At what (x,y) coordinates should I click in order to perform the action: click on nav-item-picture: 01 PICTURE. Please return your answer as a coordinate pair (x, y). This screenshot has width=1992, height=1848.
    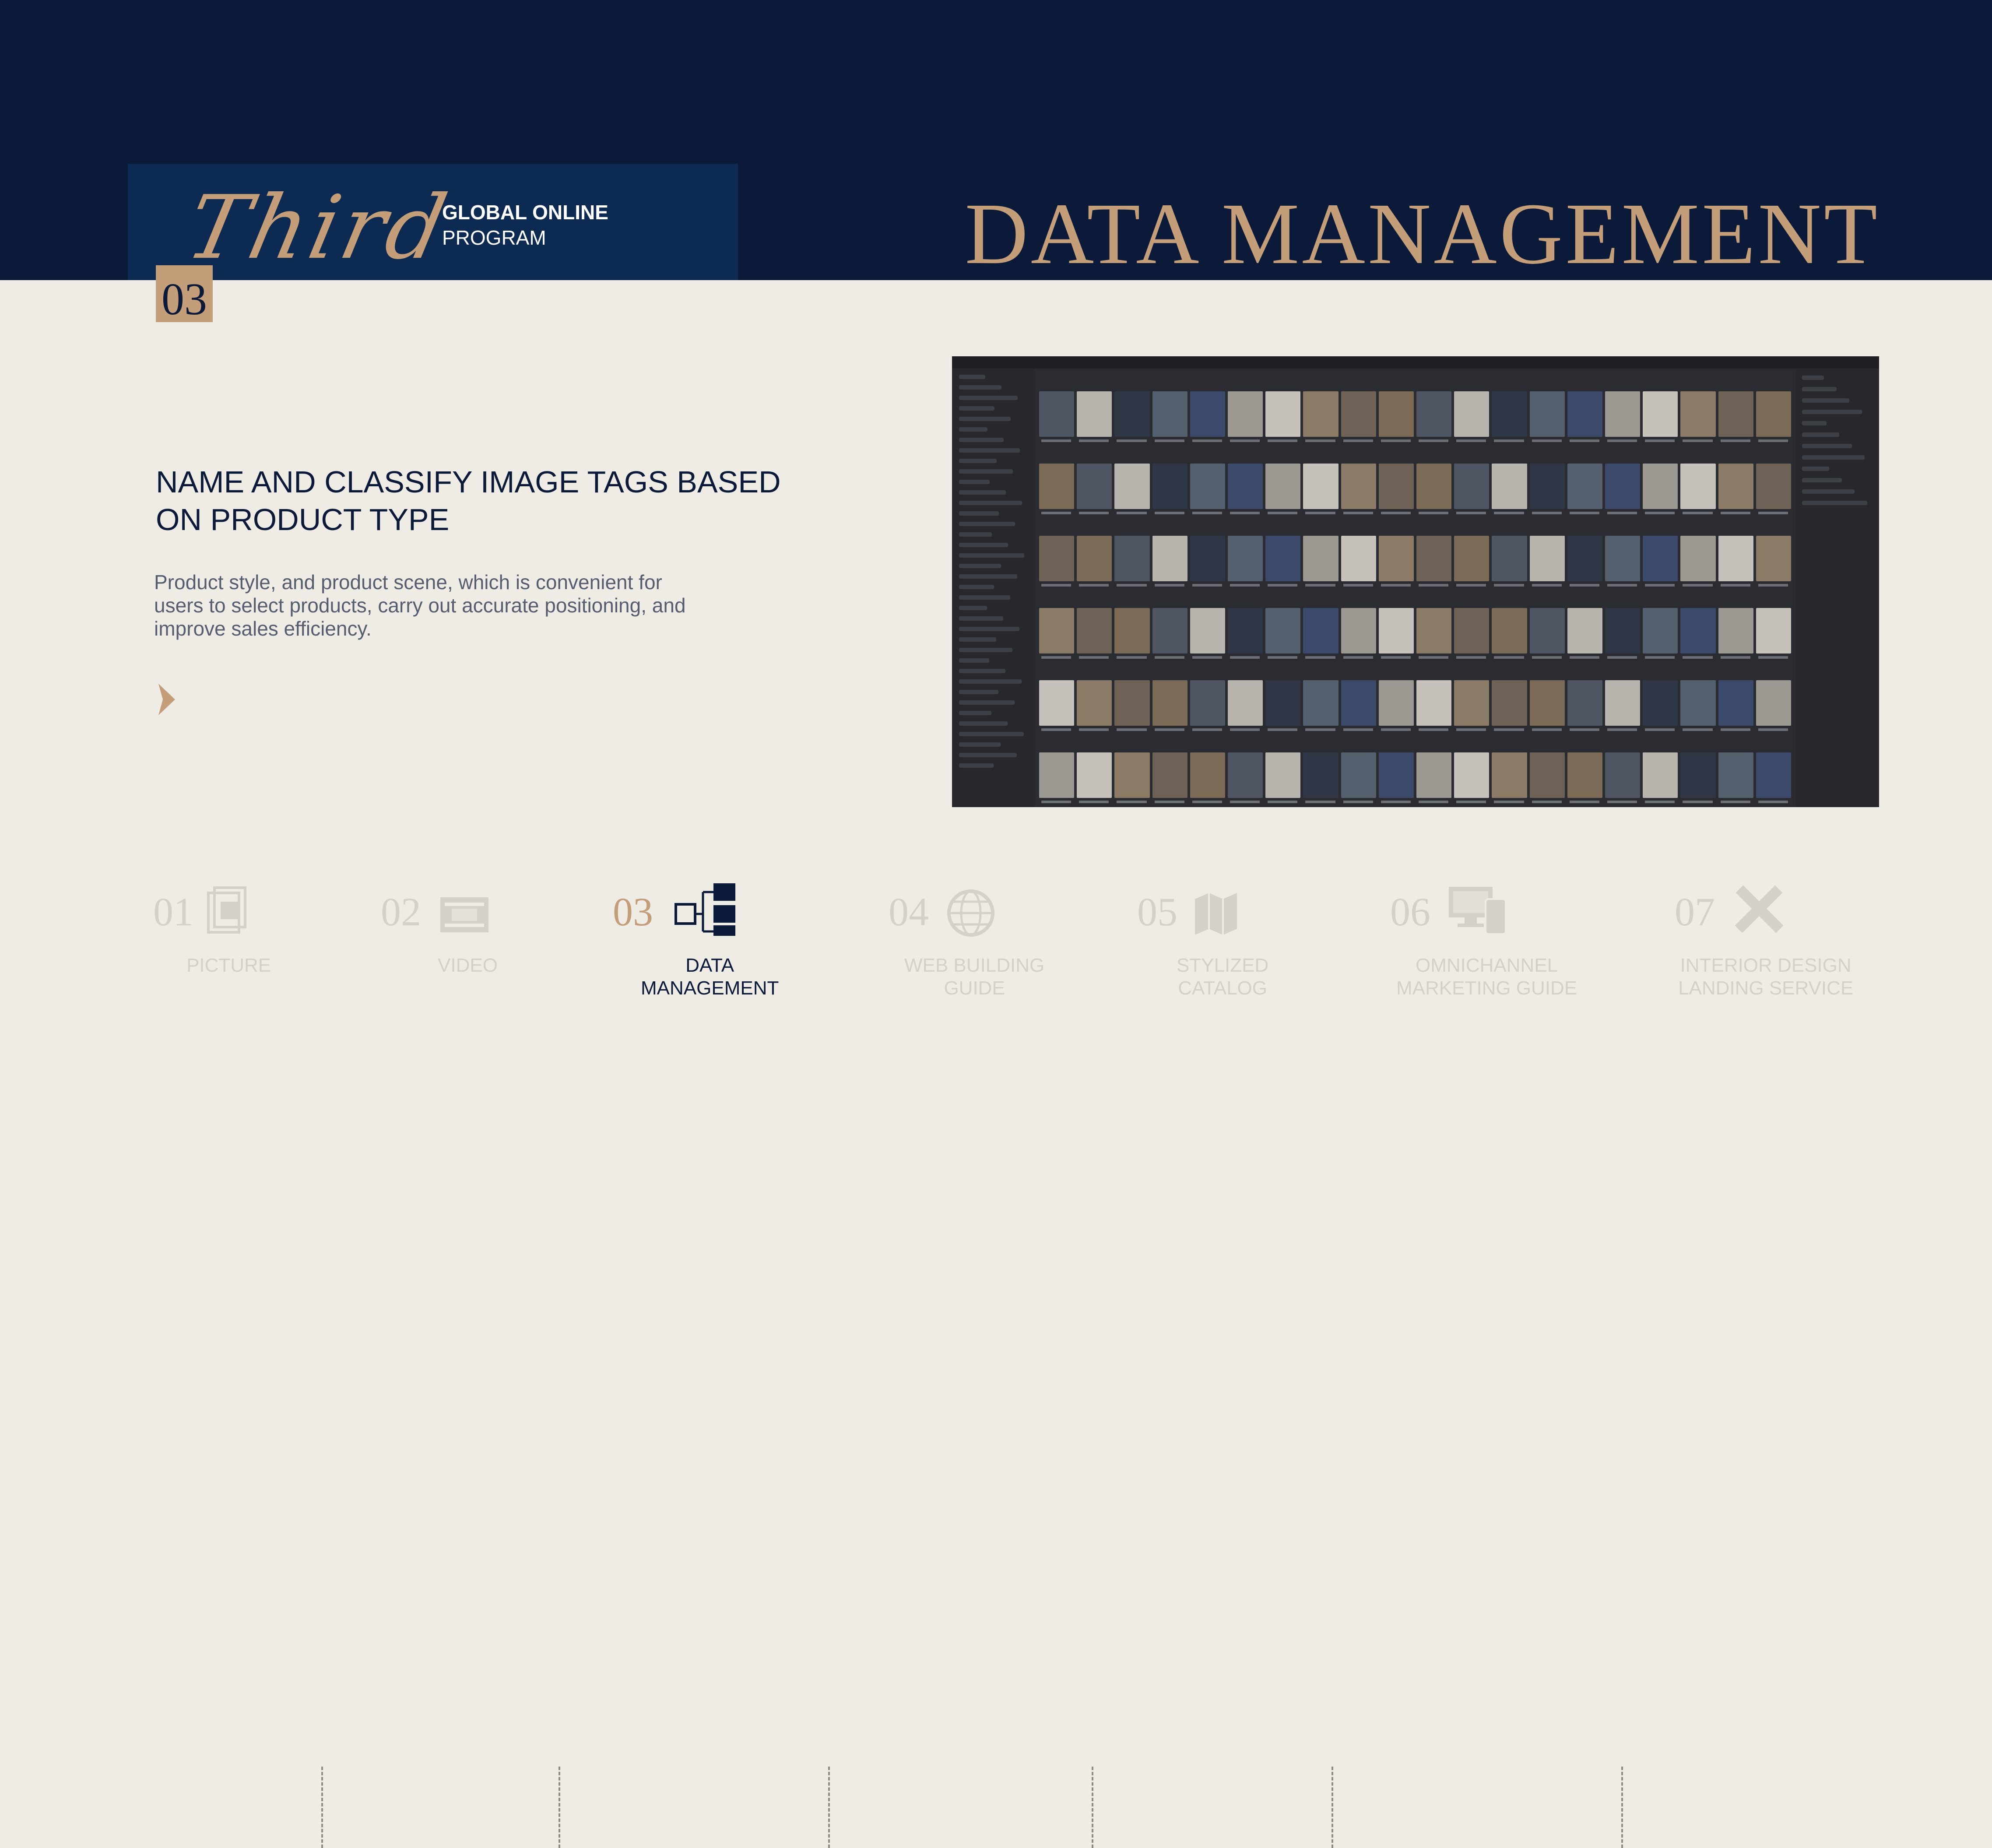
    Looking at the image, I should click on (223, 950).